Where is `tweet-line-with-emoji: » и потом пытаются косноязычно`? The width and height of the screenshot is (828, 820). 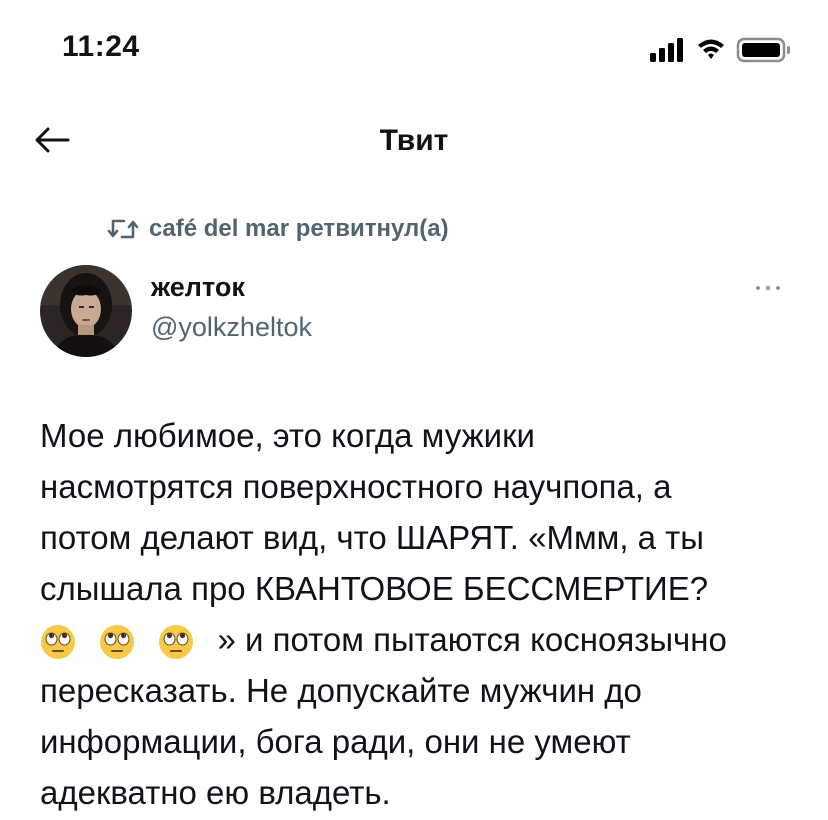
tweet-line-with-emoji: » и потом пытаются косноязычно is located at coordinates (420, 639).